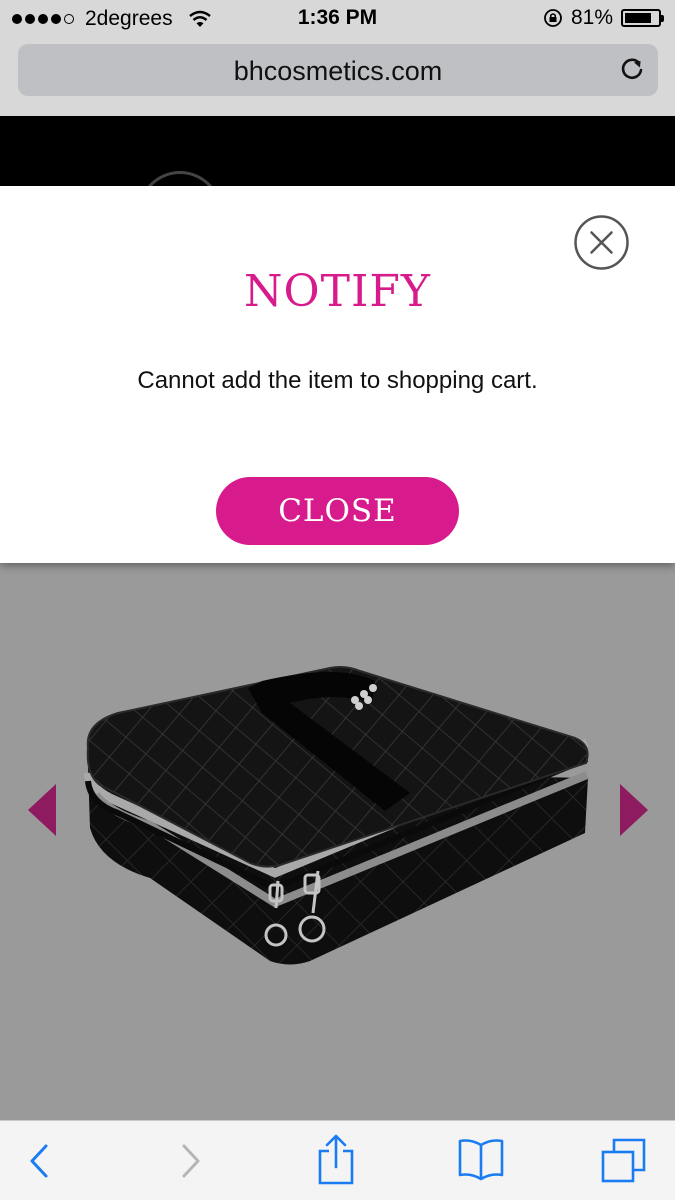 The height and width of the screenshot is (1200, 675). I want to click on address-field: bhcosmetics.com, so click(338, 70).